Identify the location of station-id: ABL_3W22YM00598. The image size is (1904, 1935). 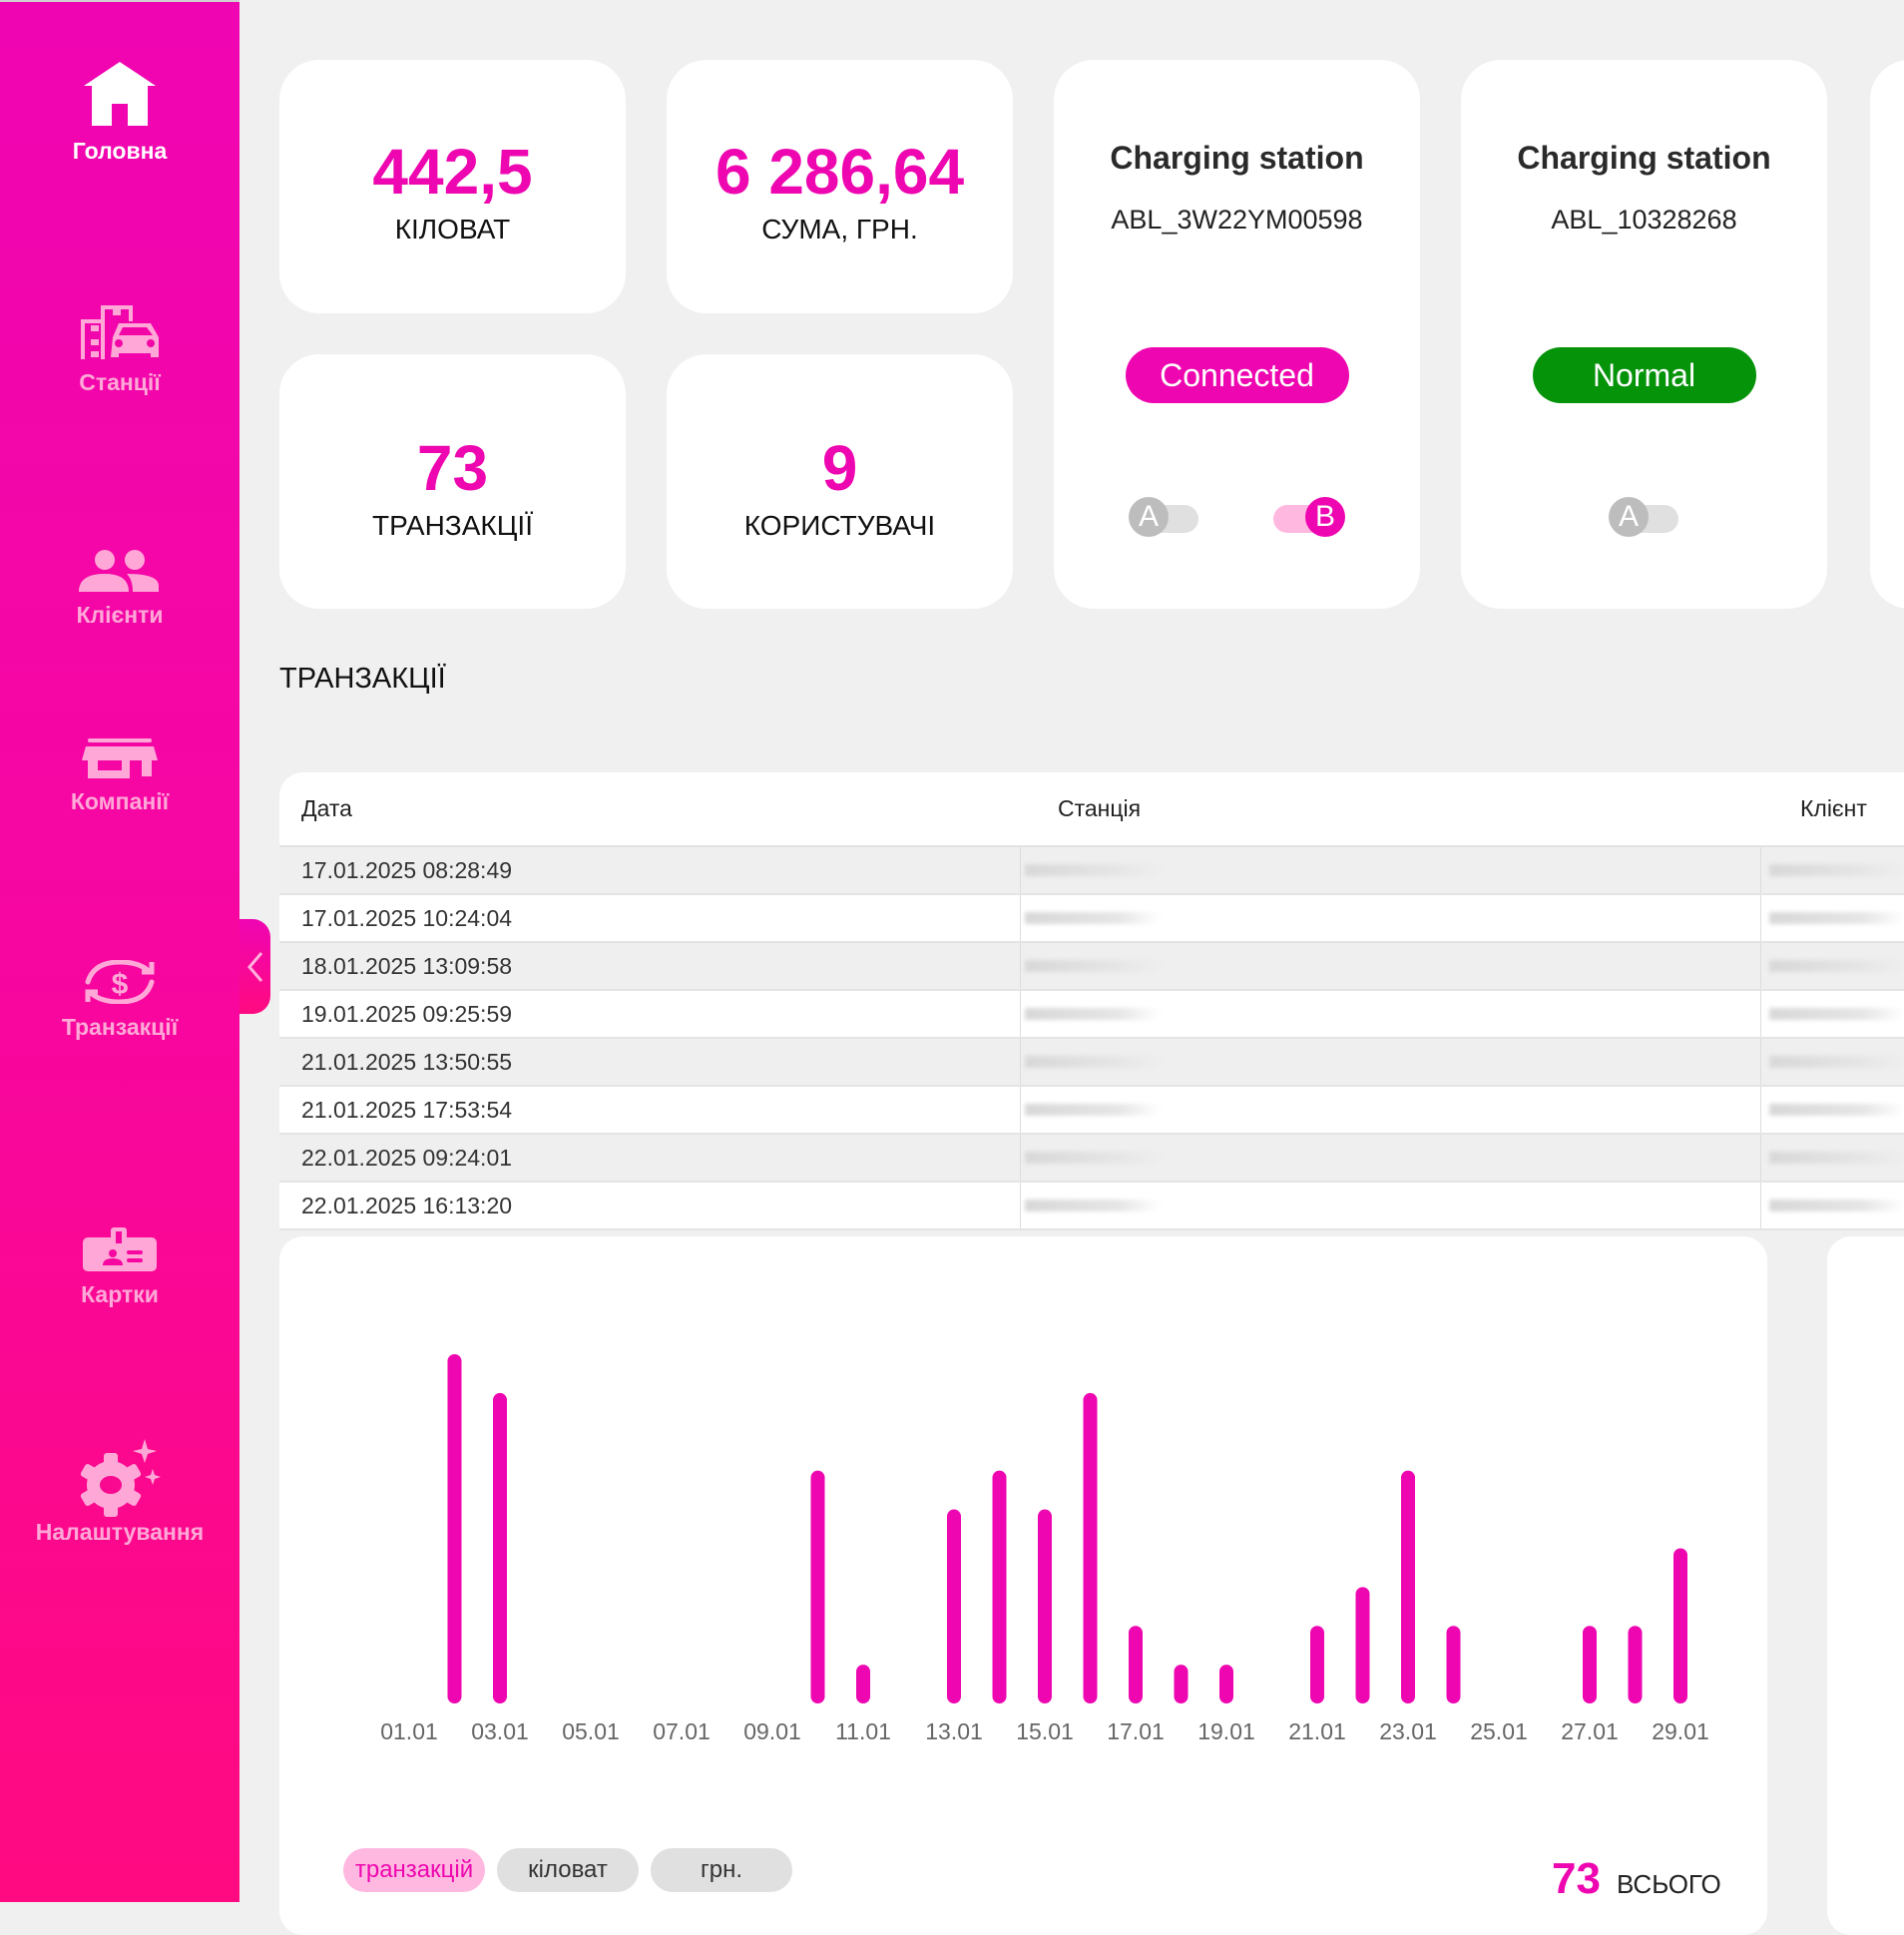
(1237, 220).